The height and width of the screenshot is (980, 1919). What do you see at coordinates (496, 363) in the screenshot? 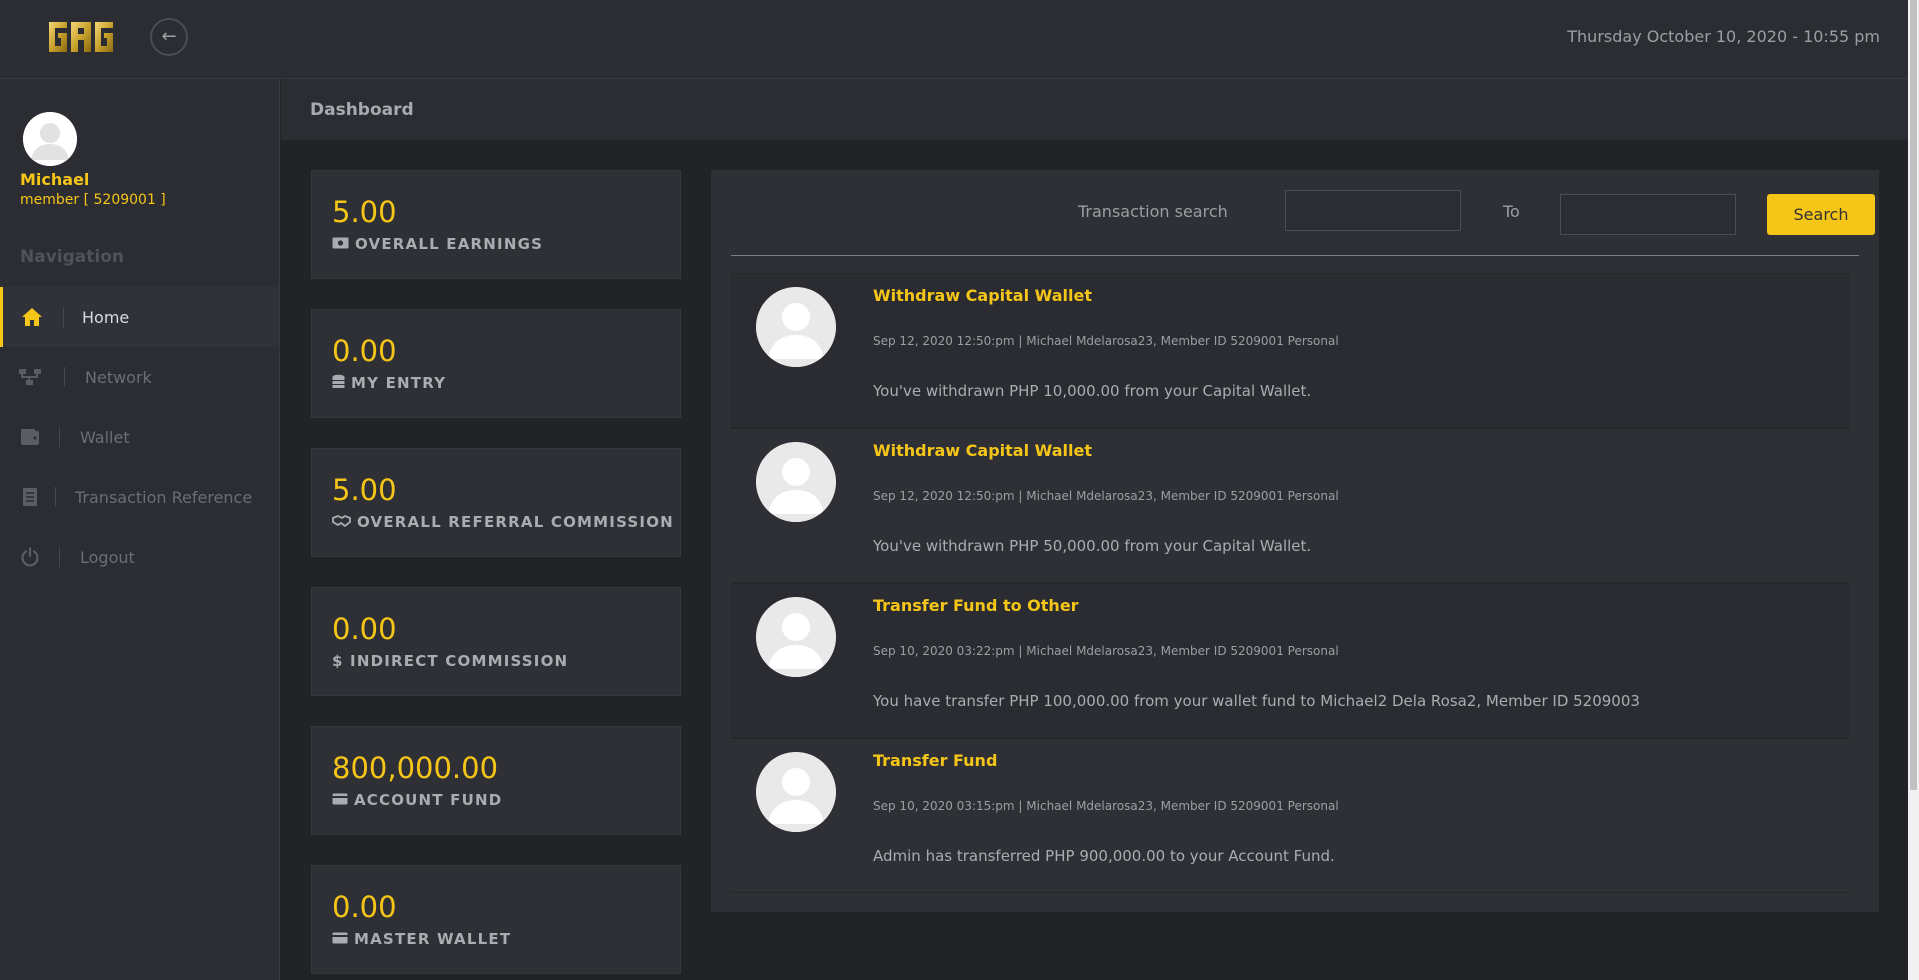
I see `stat-card-my-entry: 0.00 MY ENTRY` at bounding box center [496, 363].